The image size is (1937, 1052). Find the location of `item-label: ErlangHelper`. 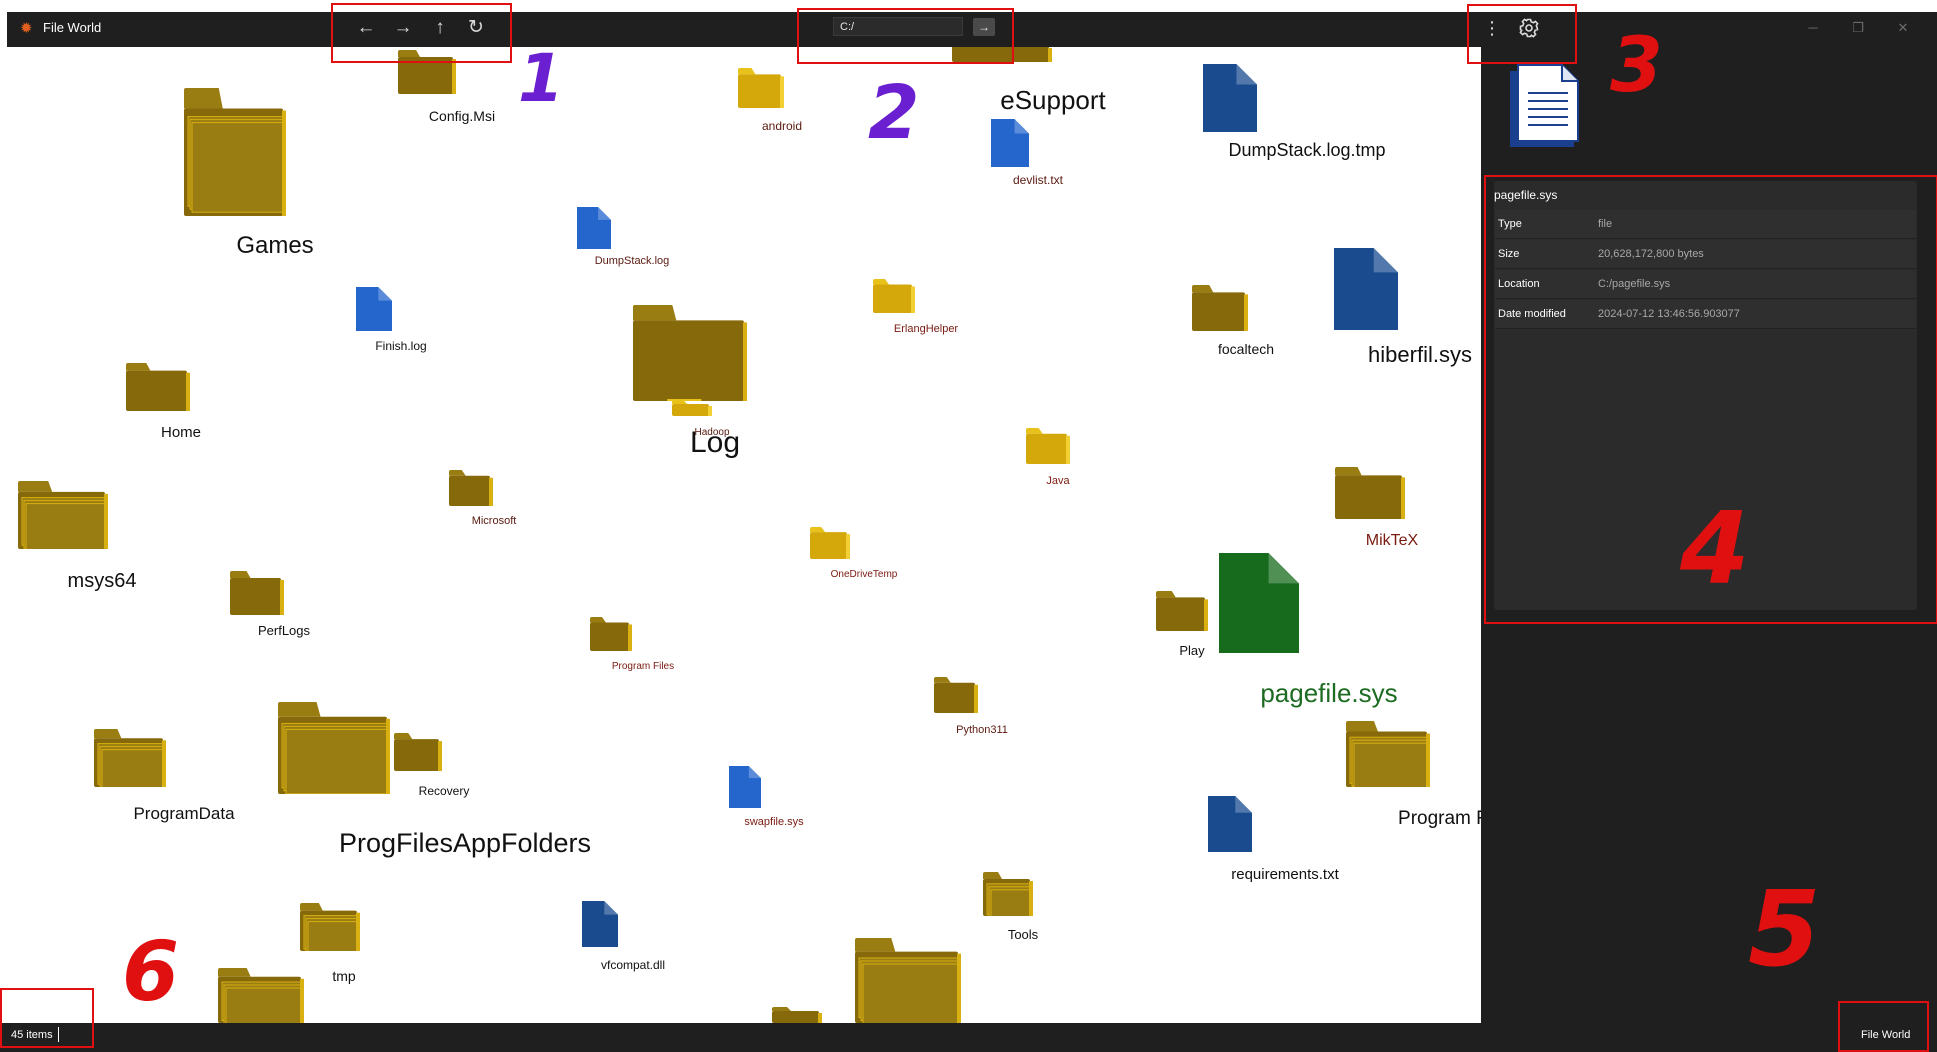

item-label: ErlangHelper is located at coordinates (926, 329).